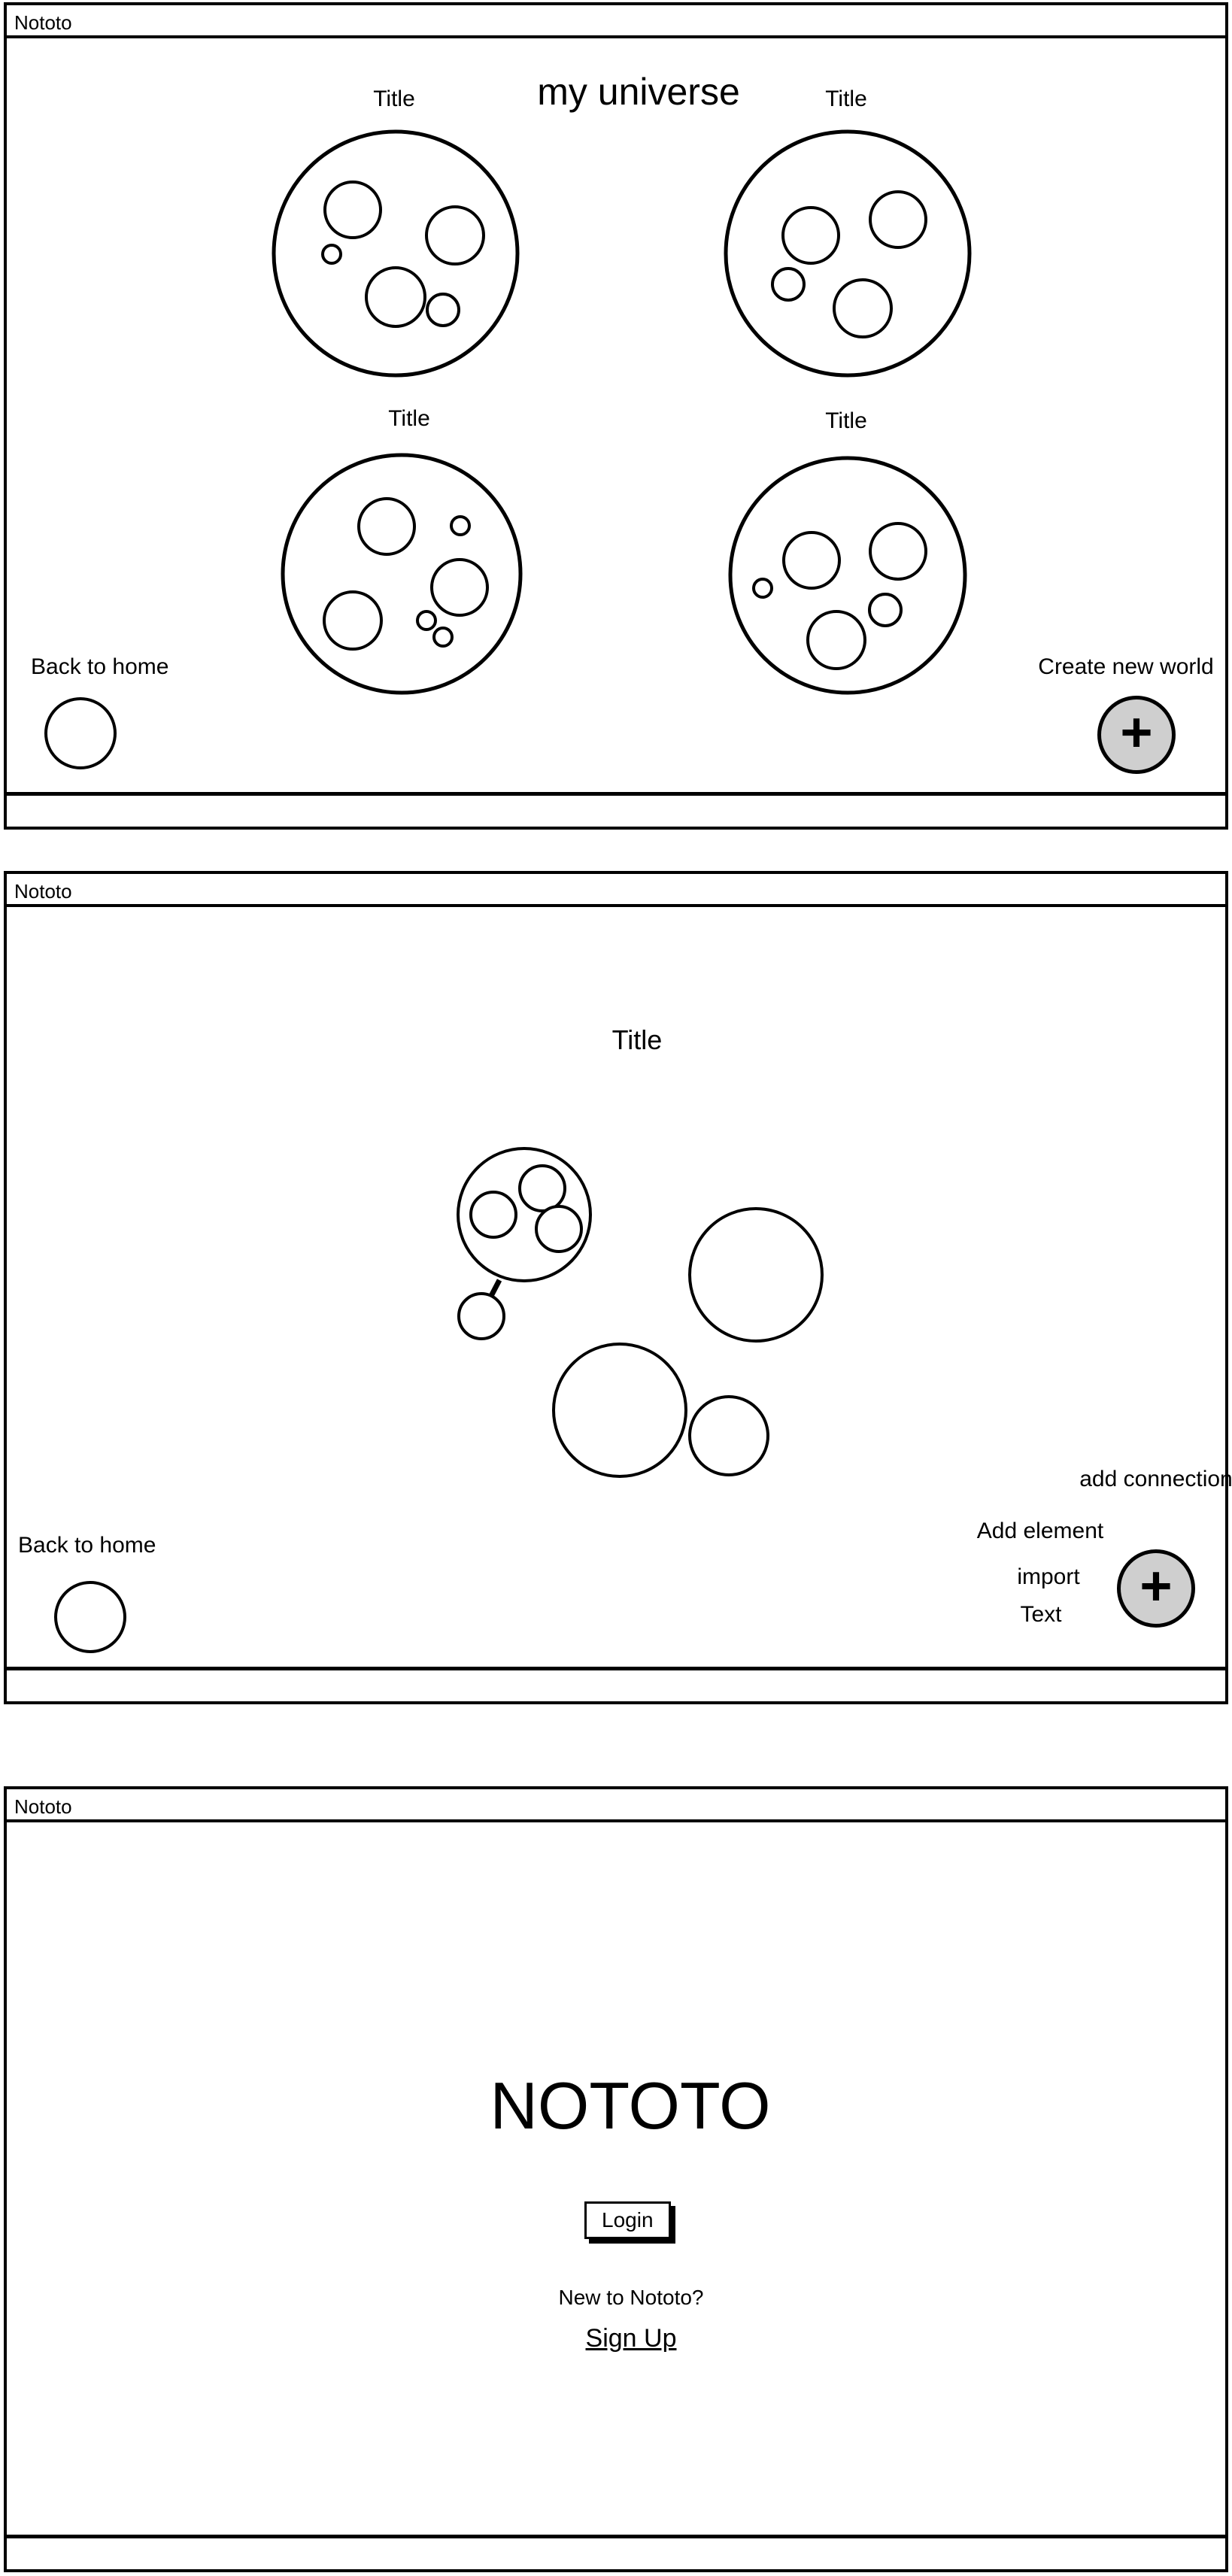  Describe the element at coordinates (1040, 1531) in the screenshot. I see `add-element-option: Add element` at that location.